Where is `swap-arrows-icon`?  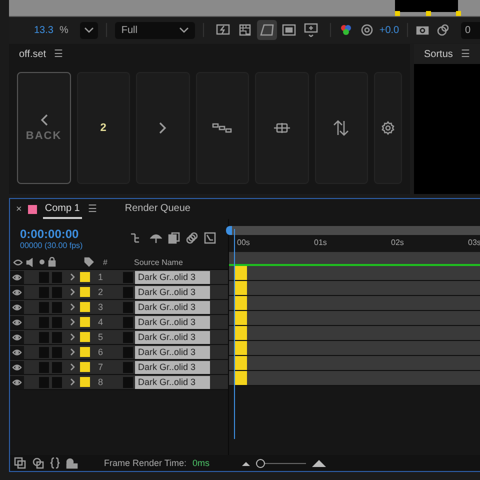
swap-arrows-icon is located at coordinates (341, 128).